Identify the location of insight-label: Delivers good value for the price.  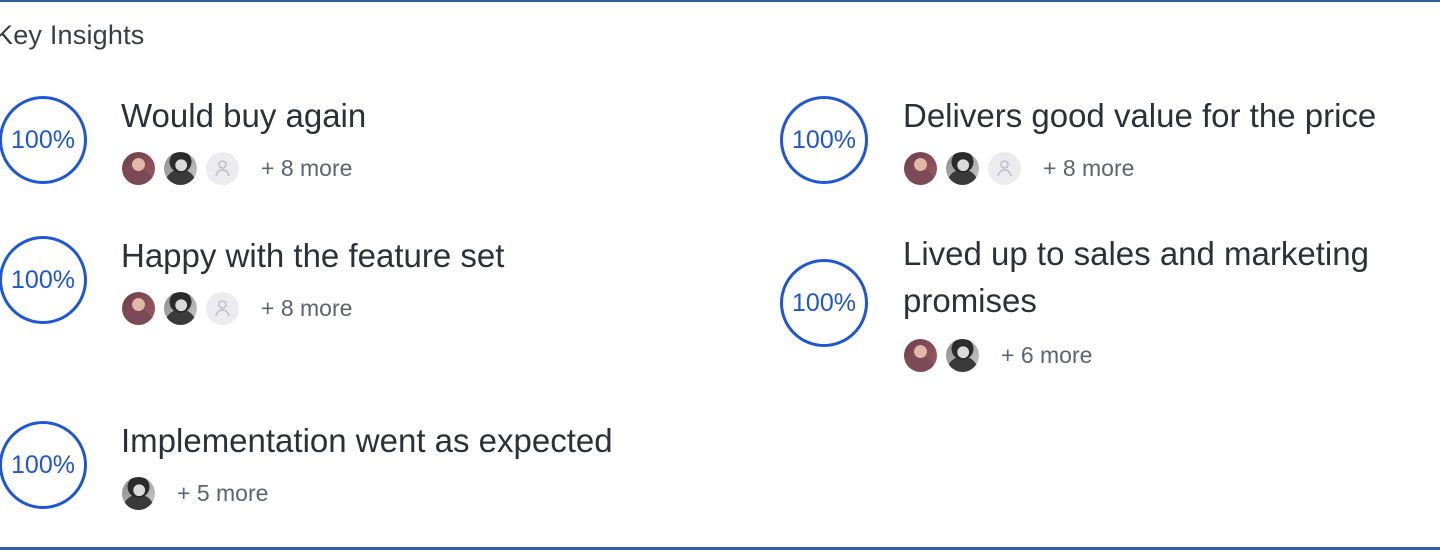
(1140, 115).